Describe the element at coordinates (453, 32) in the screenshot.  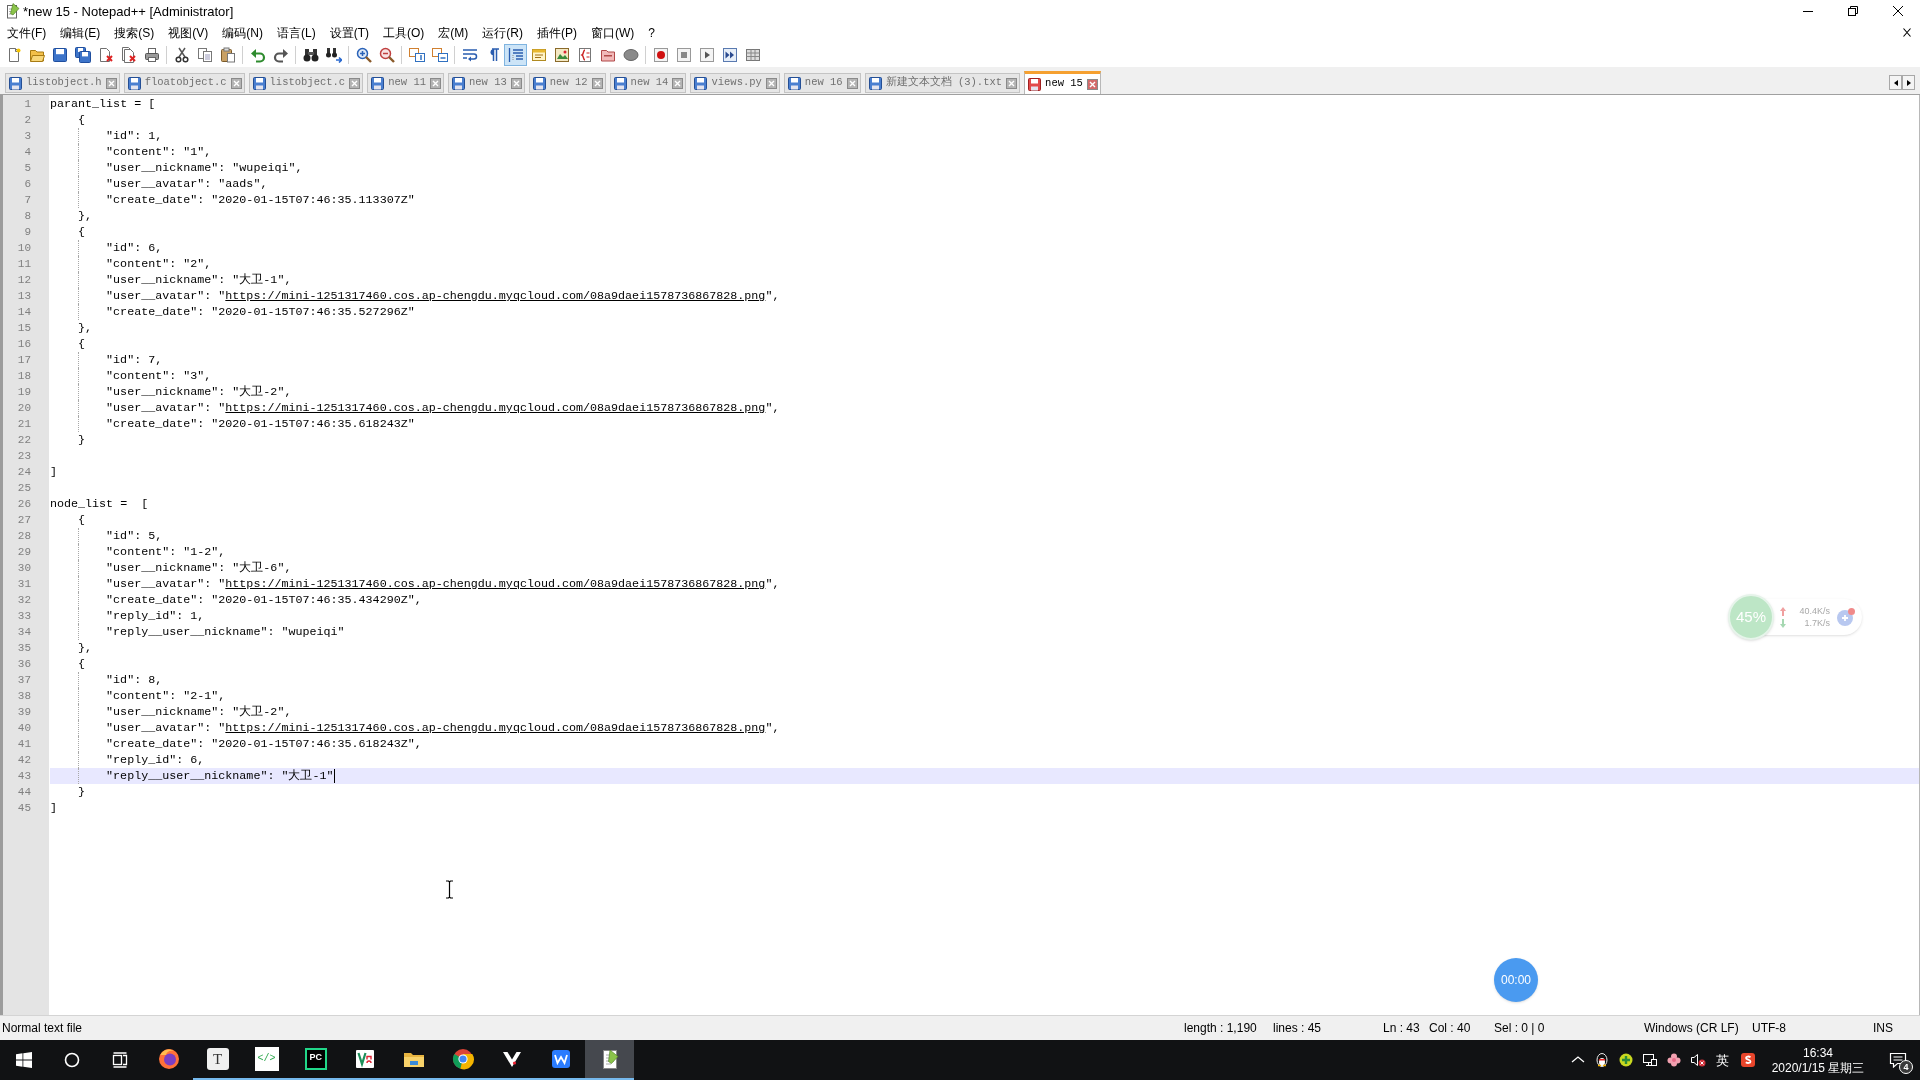
I see `menu-item: 宏(M)` at that location.